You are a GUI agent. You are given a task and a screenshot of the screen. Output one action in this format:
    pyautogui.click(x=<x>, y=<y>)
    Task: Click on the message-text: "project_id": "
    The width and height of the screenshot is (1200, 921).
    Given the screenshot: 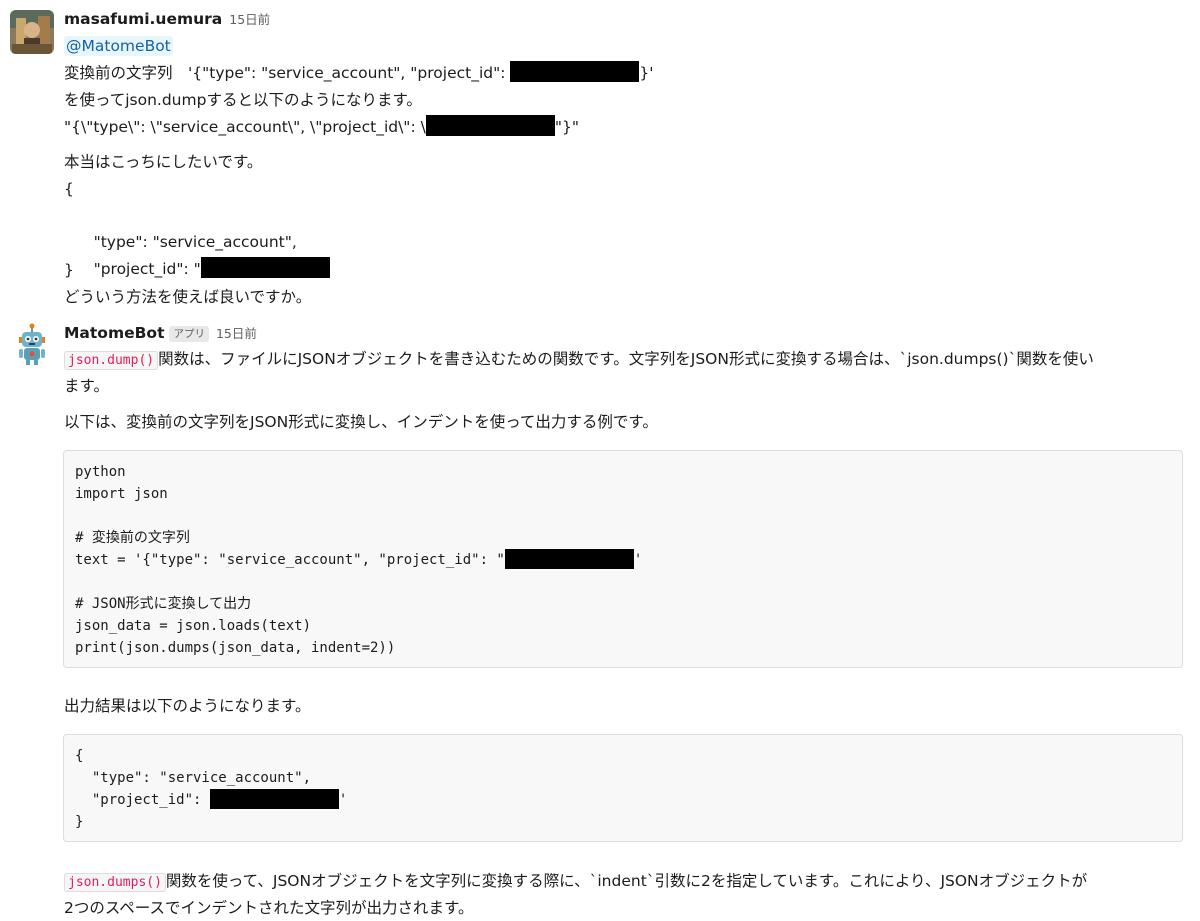 What is the action you would take?
    pyautogui.click(x=142, y=269)
    